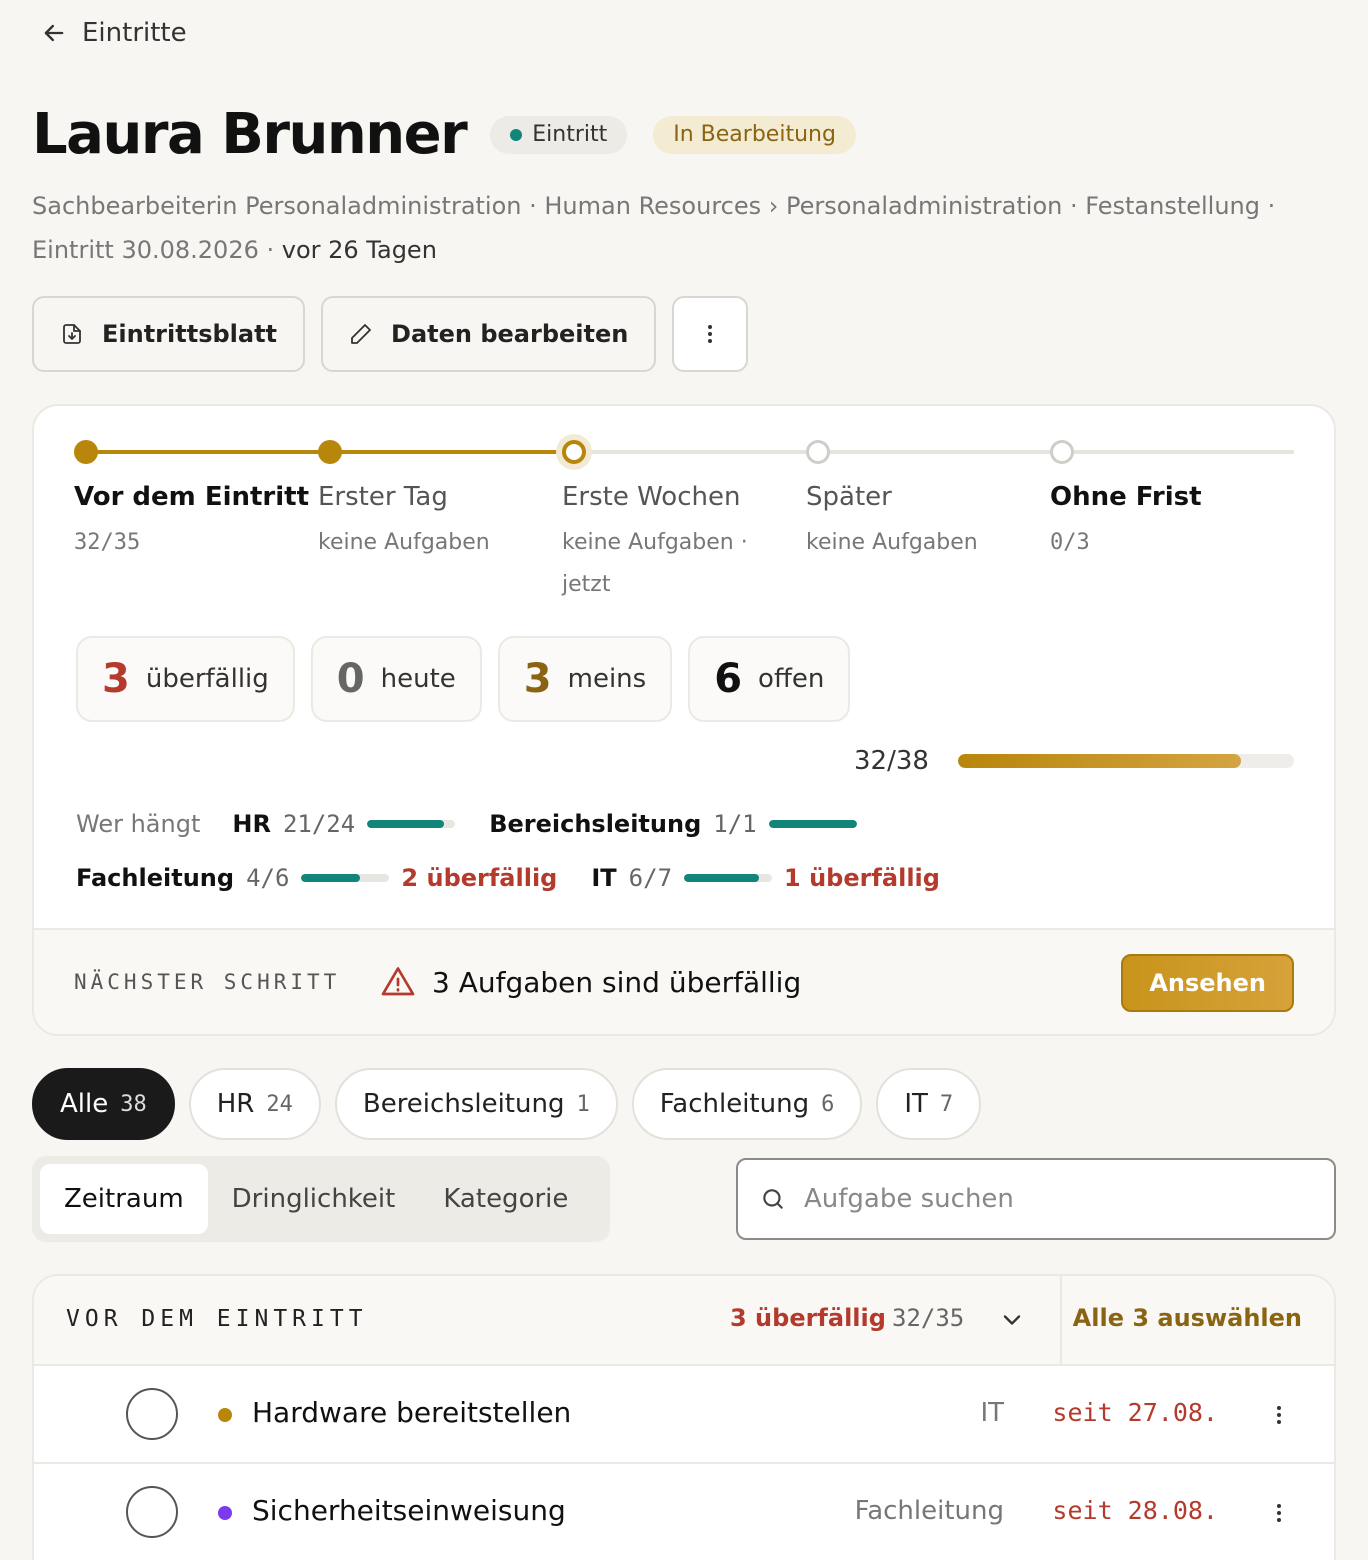 The height and width of the screenshot is (1560, 1368). Describe the element at coordinates (808, 1318) in the screenshot. I see `task-group-overdue: 3 überfällig` at that location.